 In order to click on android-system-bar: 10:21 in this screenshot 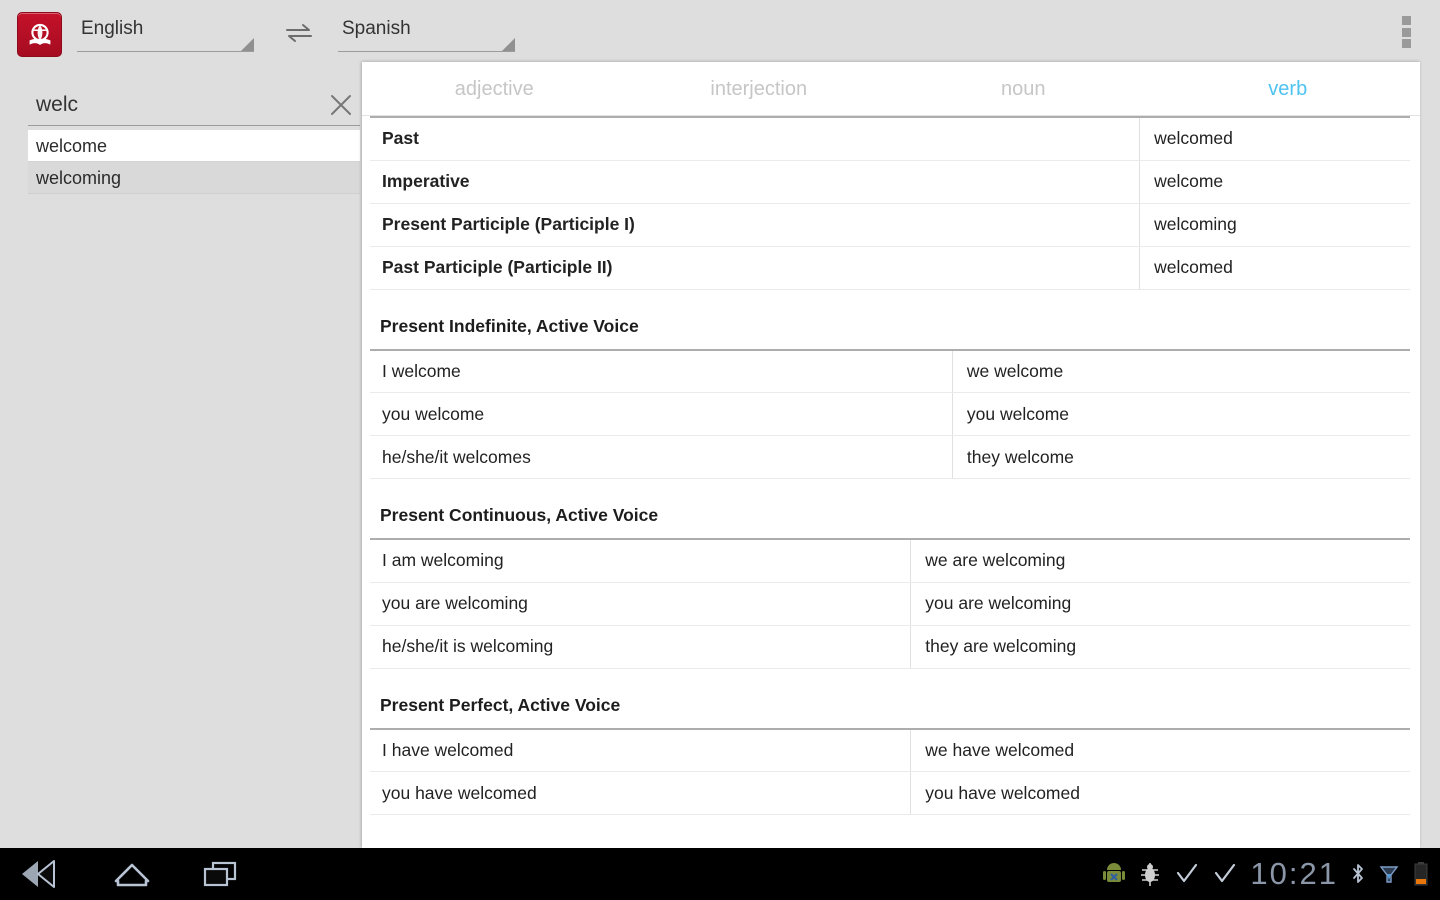, I will do `click(720, 874)`.